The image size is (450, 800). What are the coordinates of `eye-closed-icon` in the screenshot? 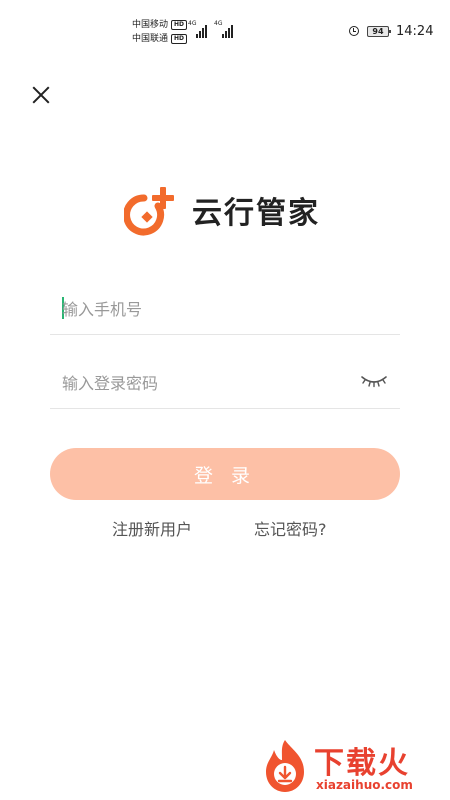 It's located at (374, 381).